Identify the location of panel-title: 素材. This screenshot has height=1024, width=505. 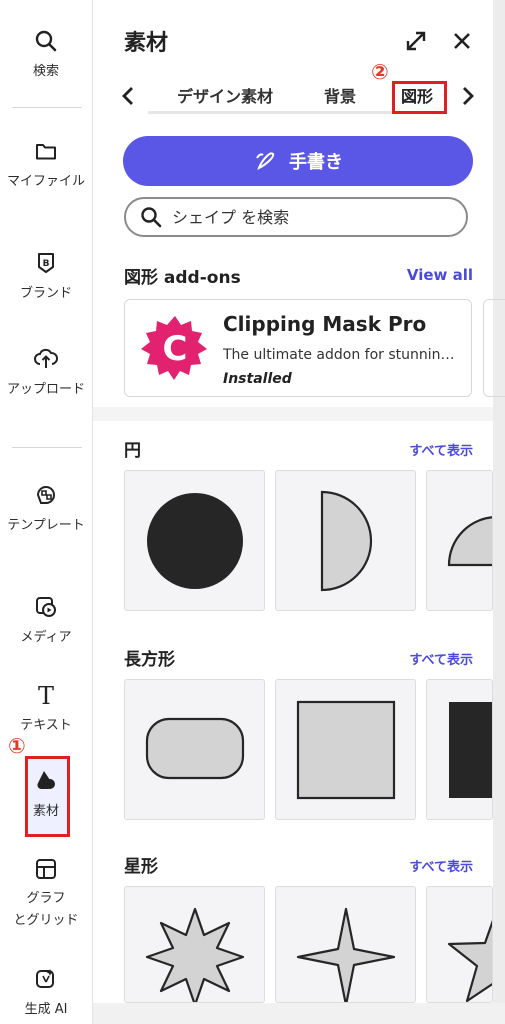
(146, 43).